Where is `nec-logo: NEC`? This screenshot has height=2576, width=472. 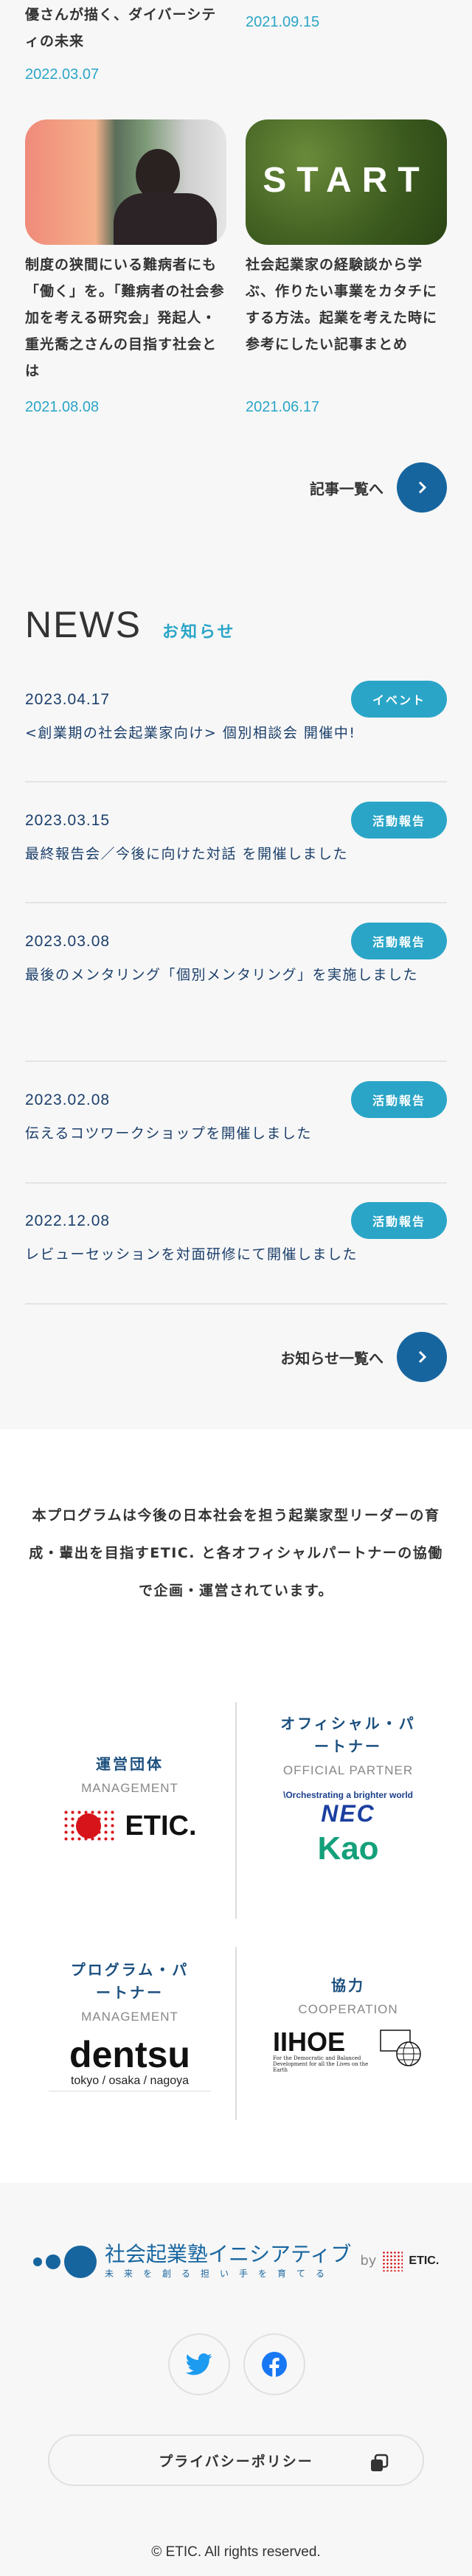
nec-logo: NEC is located at coordinates (348, 1813).